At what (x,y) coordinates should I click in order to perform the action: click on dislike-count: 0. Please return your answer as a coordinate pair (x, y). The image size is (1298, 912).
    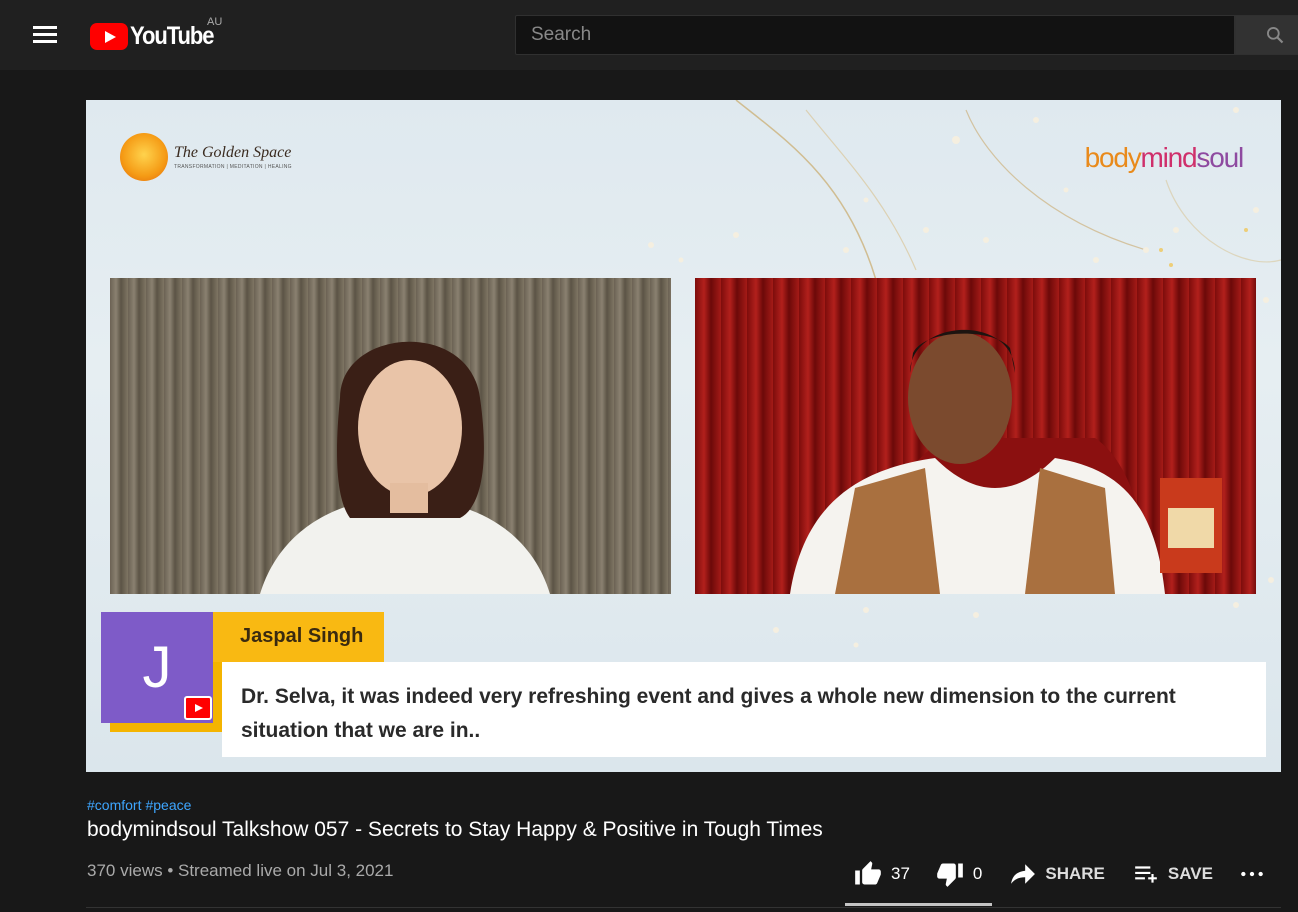
    Looking at the image, I should click on (977, 873).